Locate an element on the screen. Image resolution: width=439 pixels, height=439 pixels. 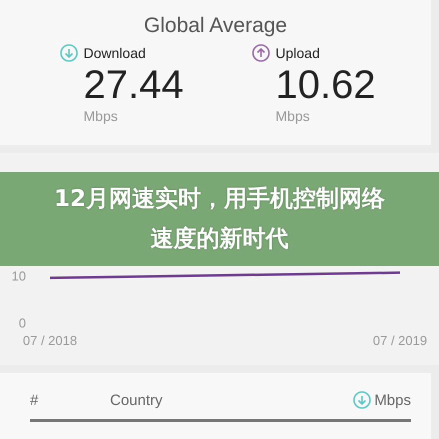
upload-icon is located at coordinates (261, 53).